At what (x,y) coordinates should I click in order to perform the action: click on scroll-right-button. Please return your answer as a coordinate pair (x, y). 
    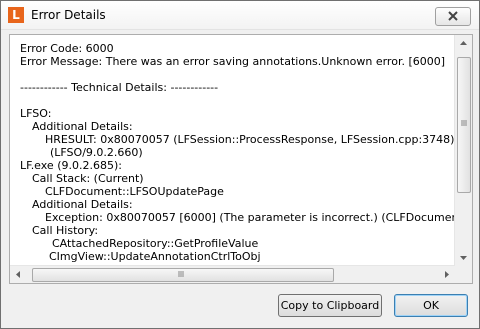
    Looking at the image, I should click on (446, 274).